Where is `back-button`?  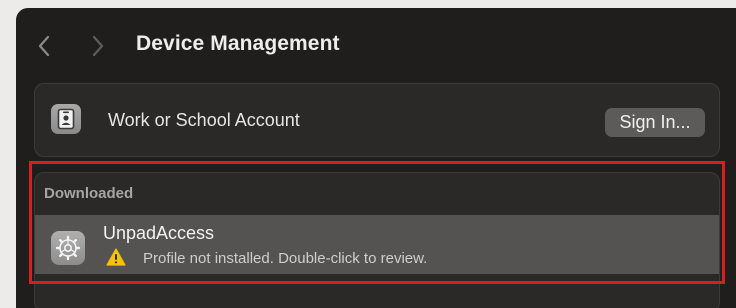
back-button is located at coordinates (44, 46).